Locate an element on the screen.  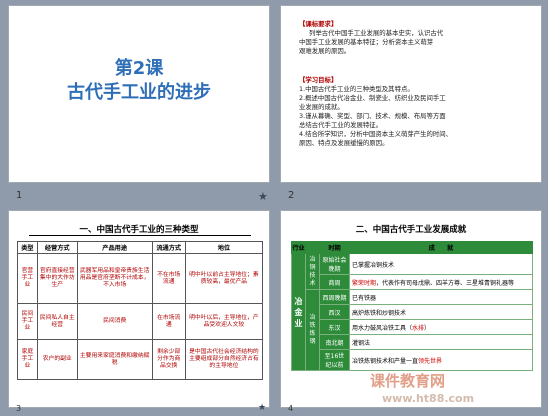
table-cell: 民间消费 is located at coordinates (114, 321).